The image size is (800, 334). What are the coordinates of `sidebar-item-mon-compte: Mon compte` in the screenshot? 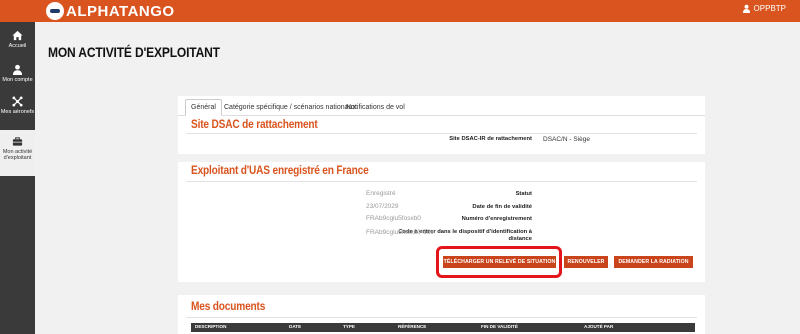 It's located at (17, 73).